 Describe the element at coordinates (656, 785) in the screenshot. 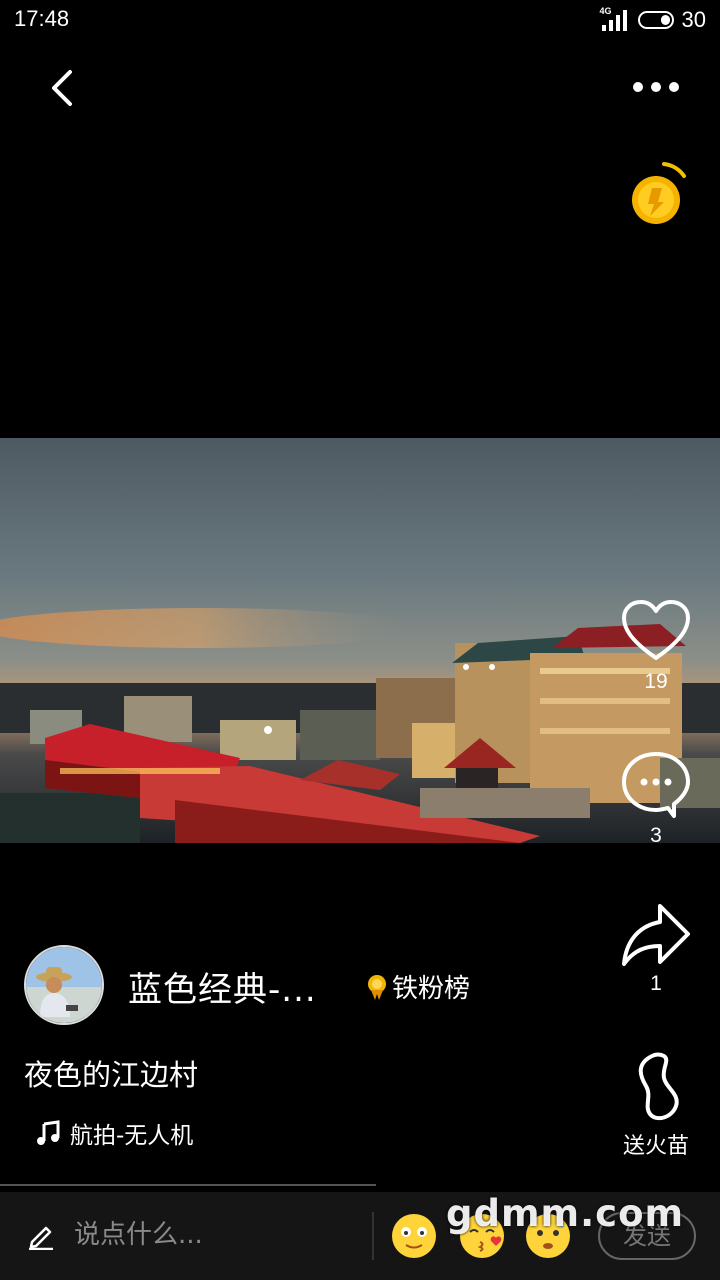

I see `comment-bubble-icon` at that location.